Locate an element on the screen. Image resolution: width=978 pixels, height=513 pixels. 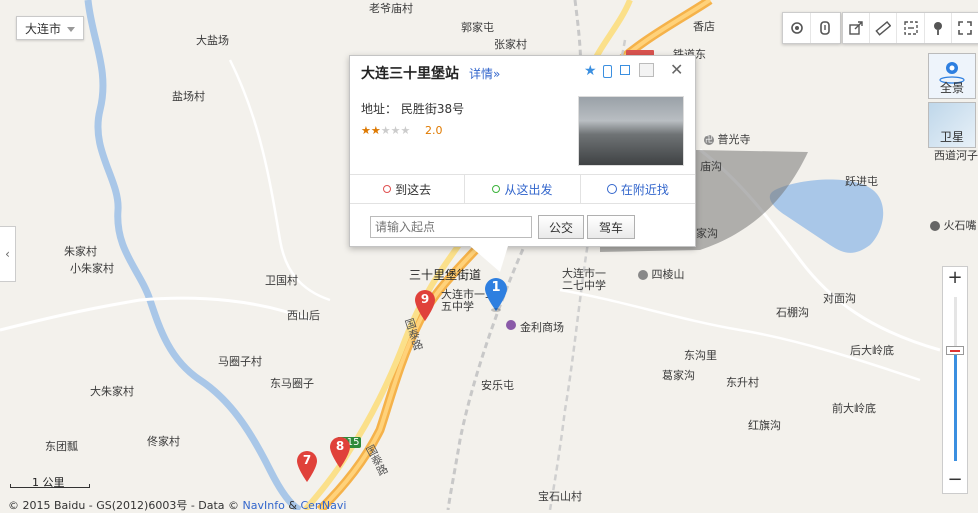
place-label: 火石嘴 is located at coordinates (953, 225).